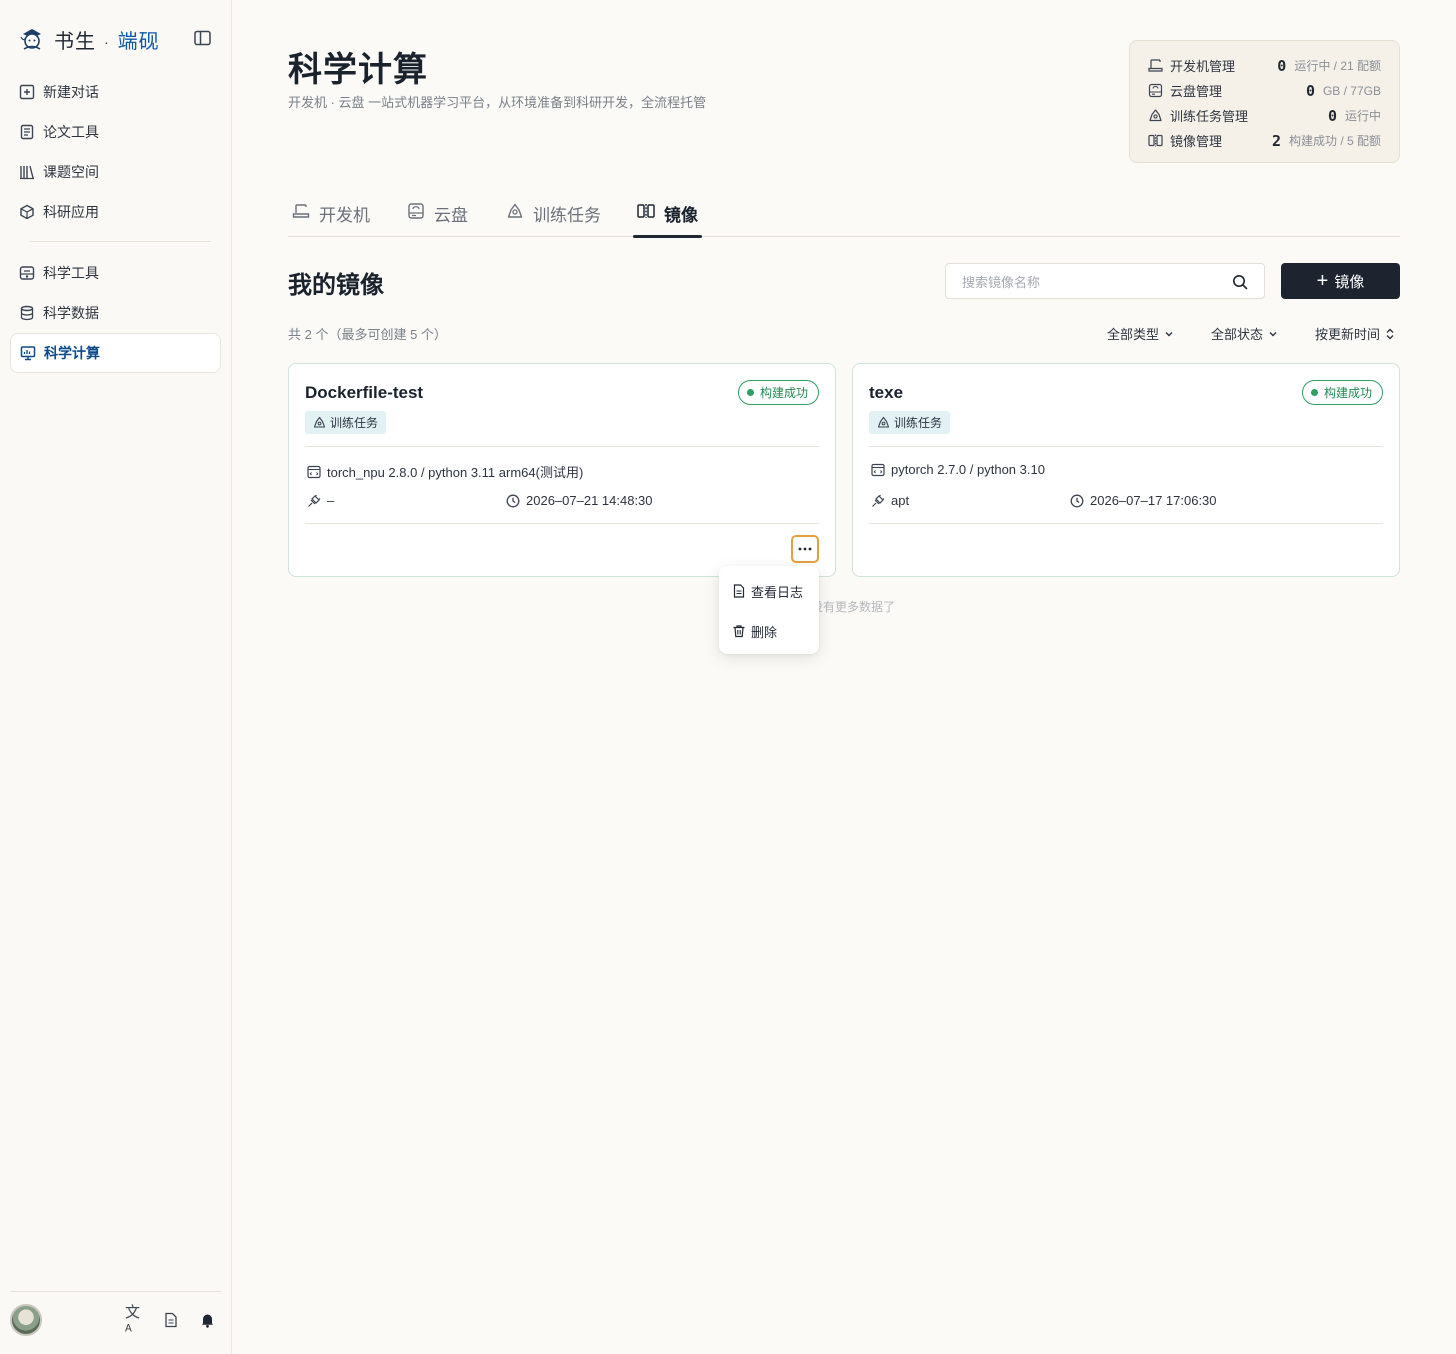 The image size is (1456, 1354). What do you see at coordinates (513, 500) in the screenshot?
I see `clock-icon` at bounding box center [513, 500].